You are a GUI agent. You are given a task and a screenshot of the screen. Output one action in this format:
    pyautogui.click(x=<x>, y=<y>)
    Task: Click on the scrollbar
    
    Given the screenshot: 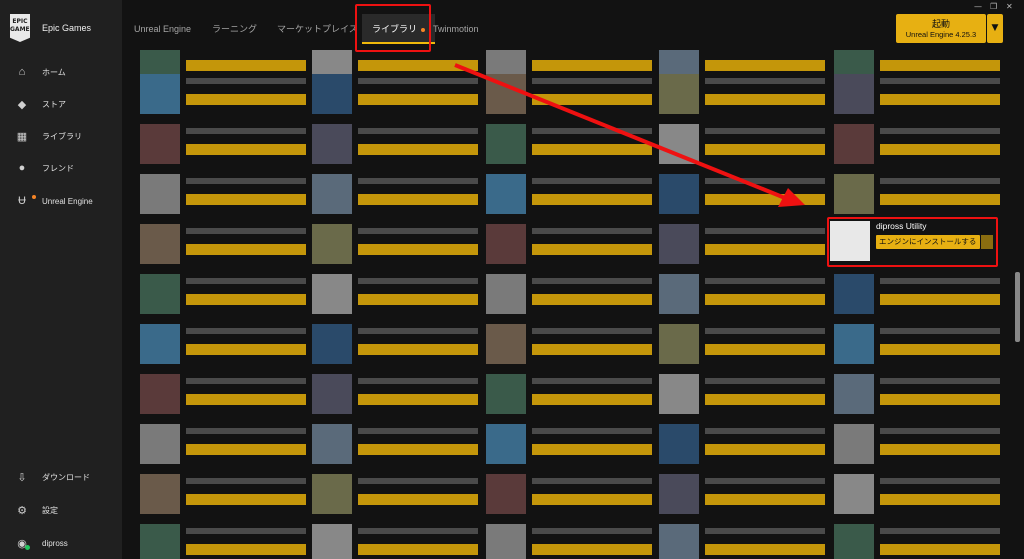 What is the action you would take?
    pyautogui.click(x=1017, y=307)
    